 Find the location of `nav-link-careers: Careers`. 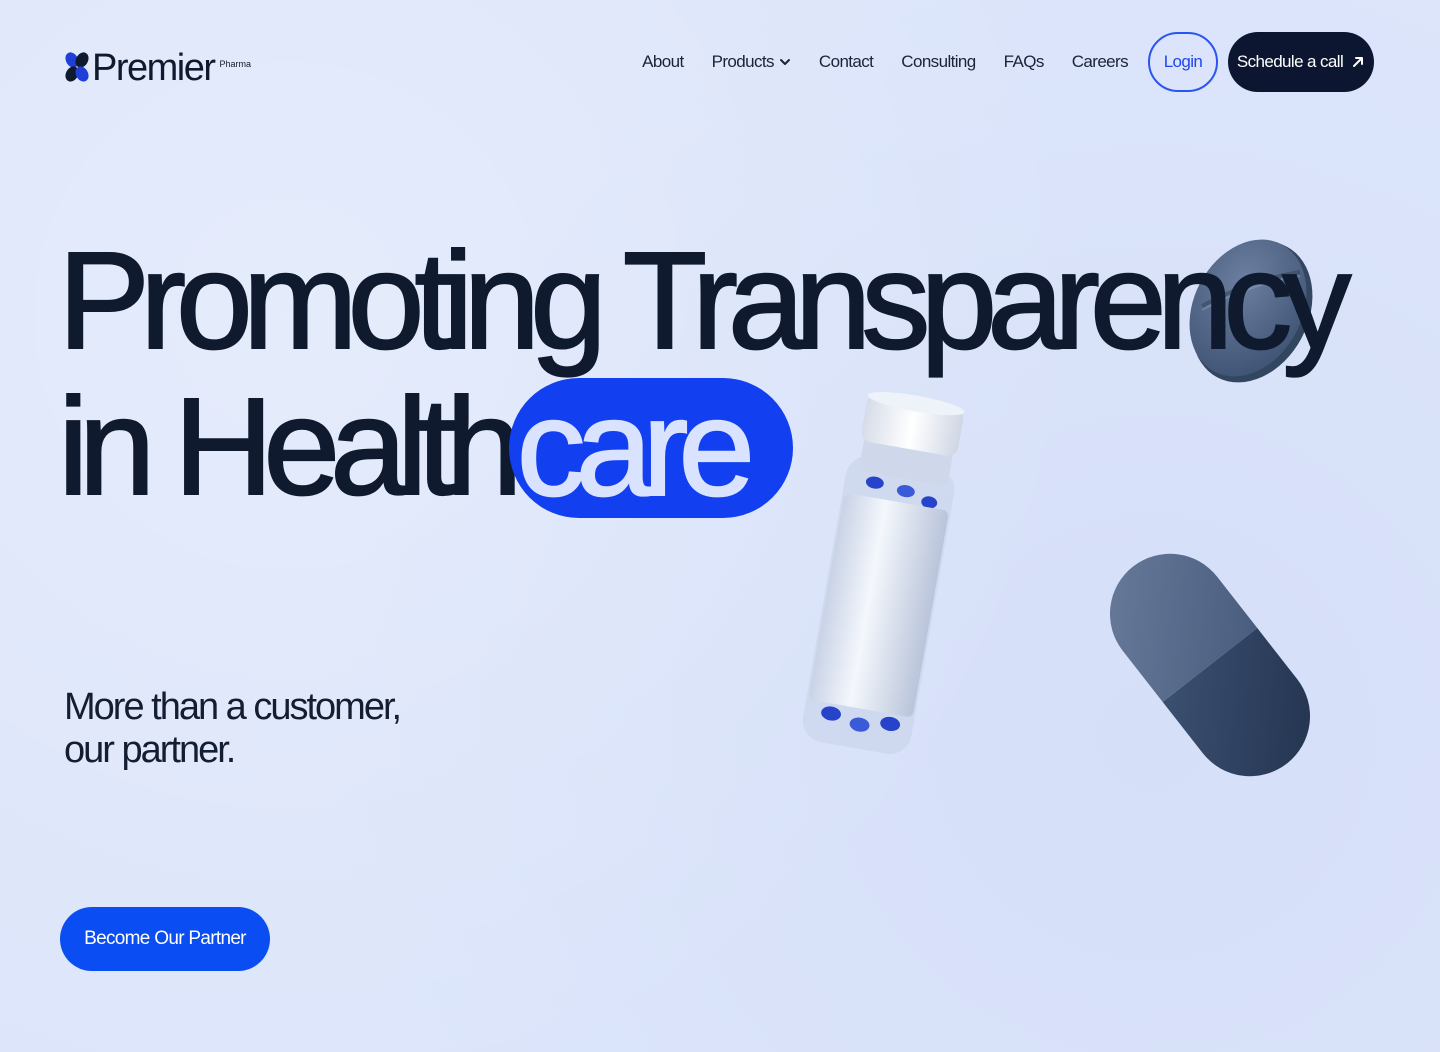

nav-link-careers: Careers is located at coordinates (1100, 62).